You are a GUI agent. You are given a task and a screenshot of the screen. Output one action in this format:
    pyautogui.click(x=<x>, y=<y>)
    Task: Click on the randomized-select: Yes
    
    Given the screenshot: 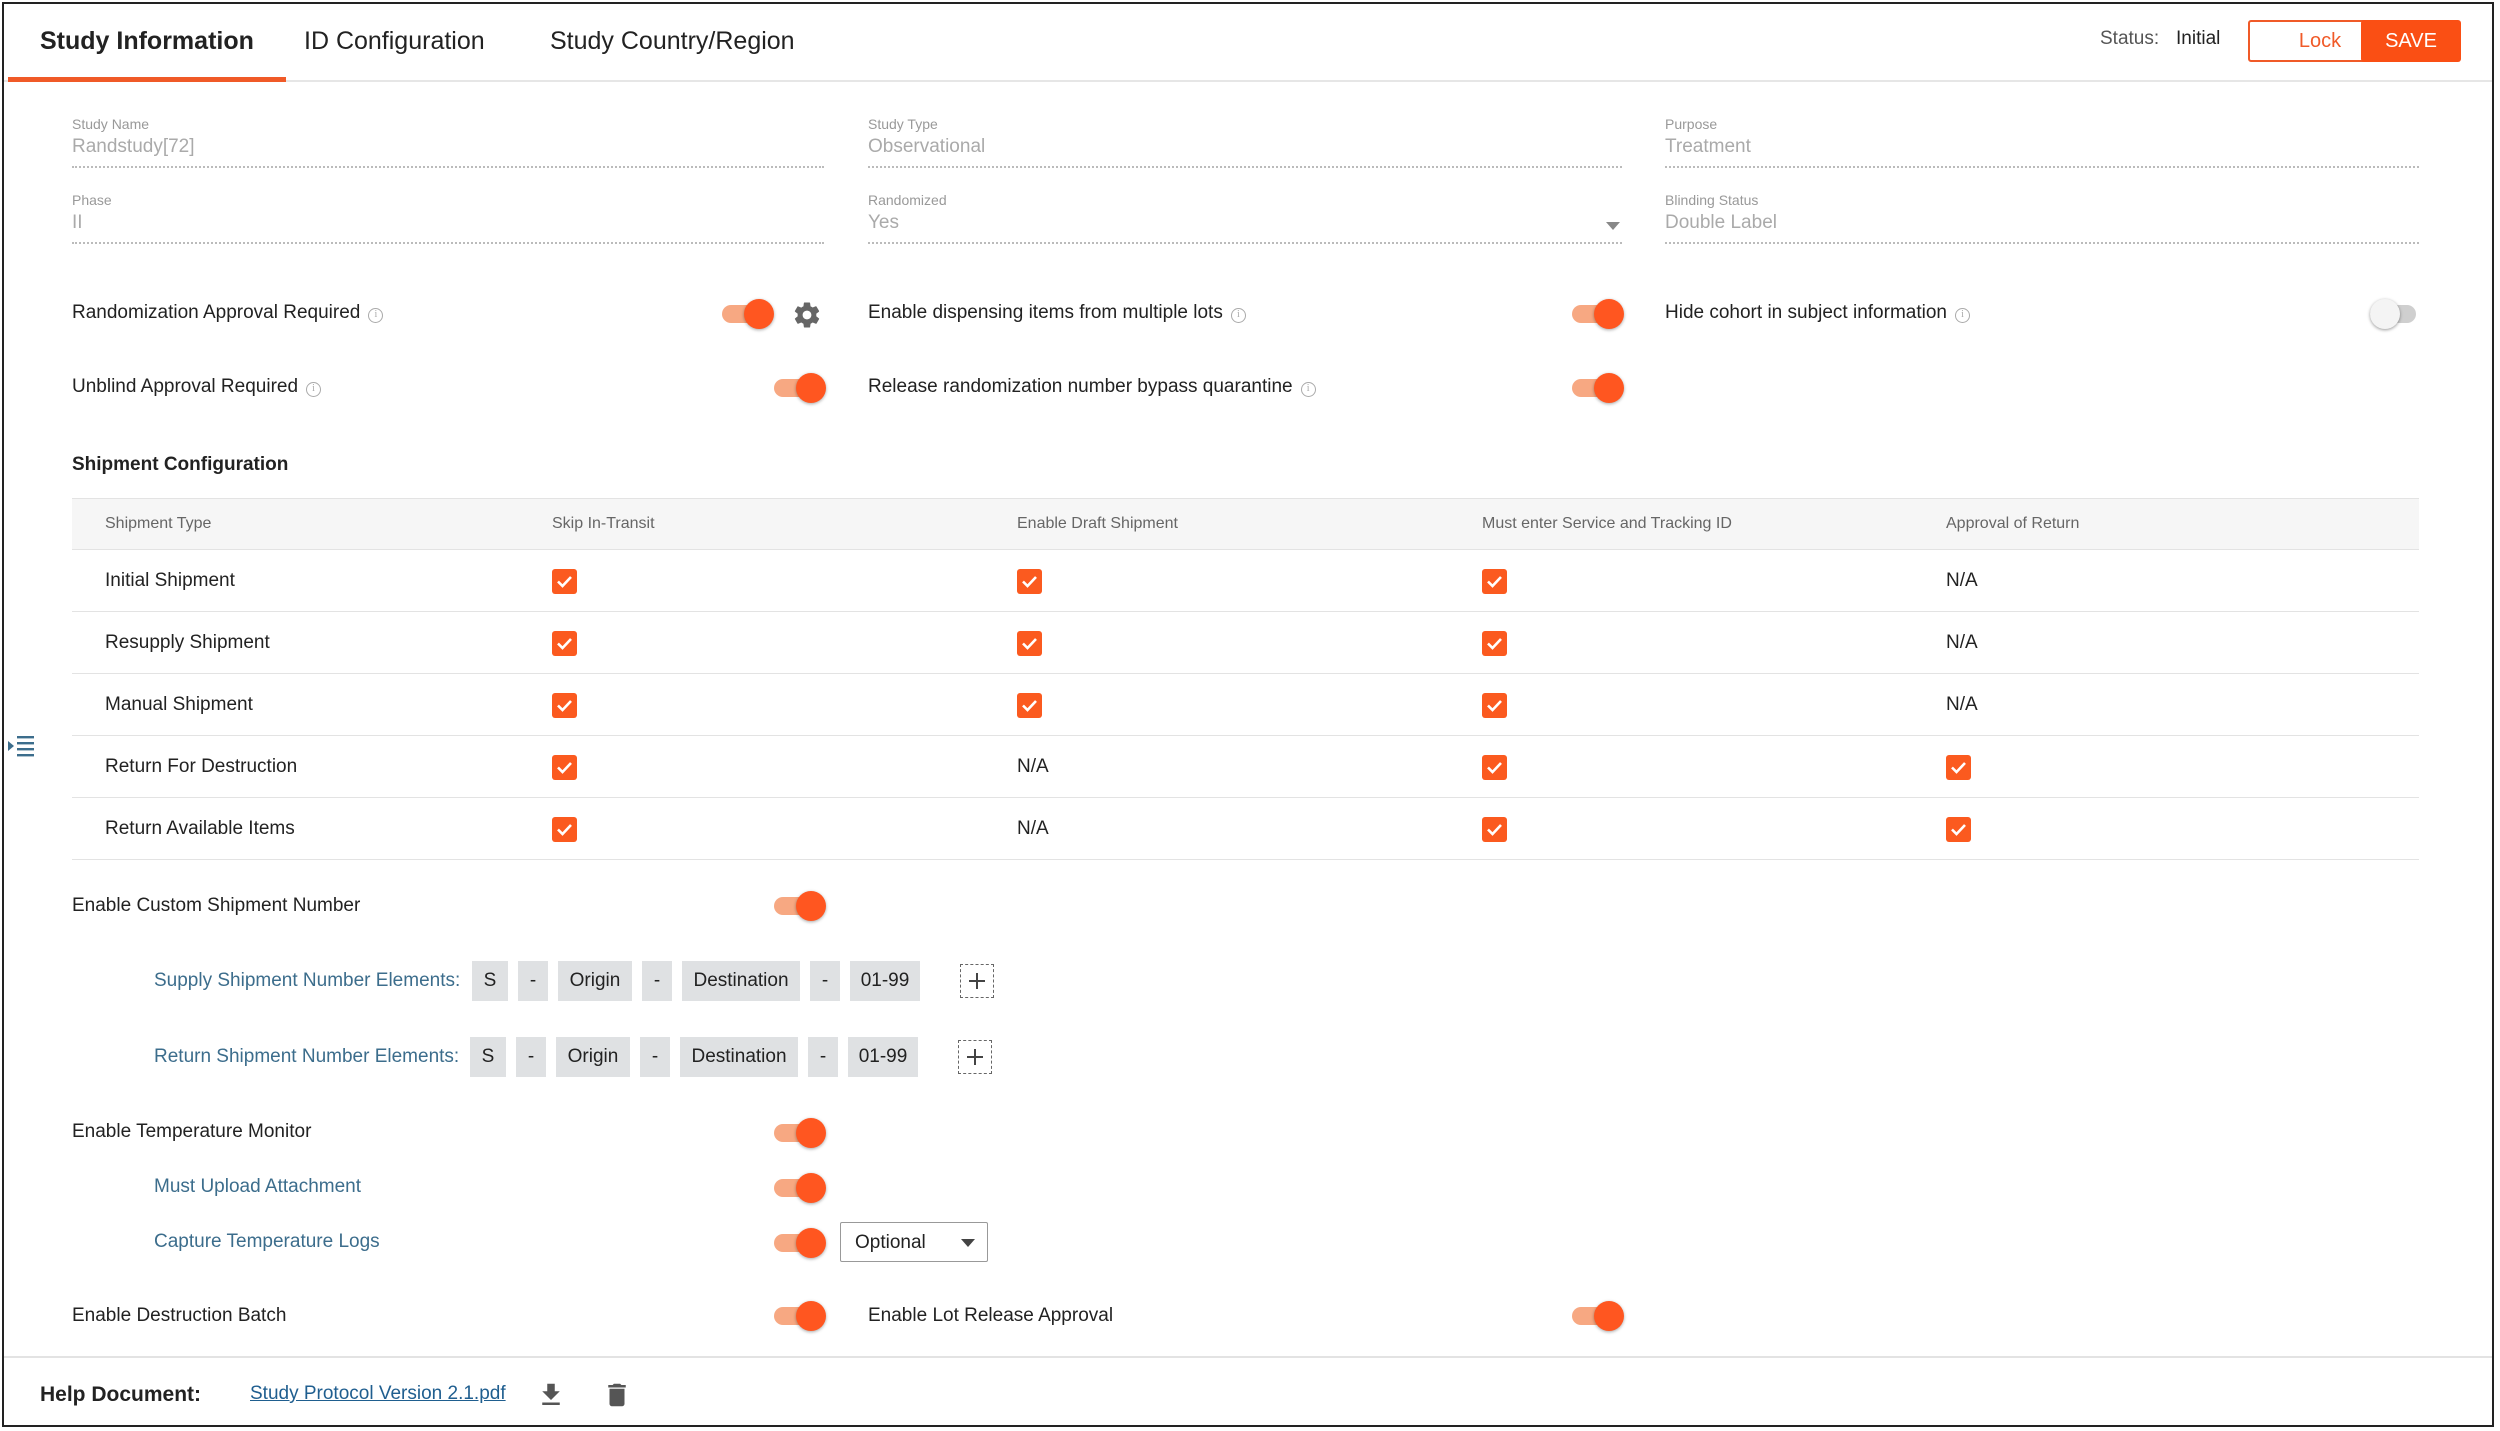 What is the action you would take?
    pyautogui.click(x=1245, y=228)
    